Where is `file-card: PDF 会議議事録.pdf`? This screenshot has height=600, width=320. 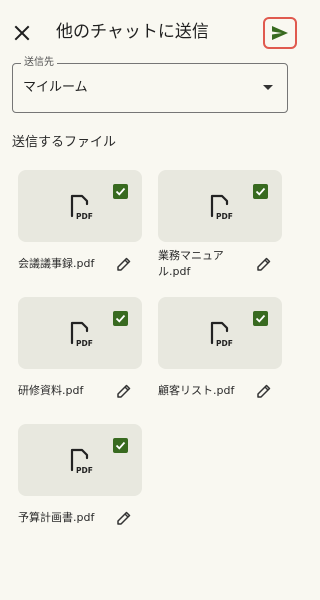
file-card: PDF 会議議事録.pdf is located at coordinates (80, 229).